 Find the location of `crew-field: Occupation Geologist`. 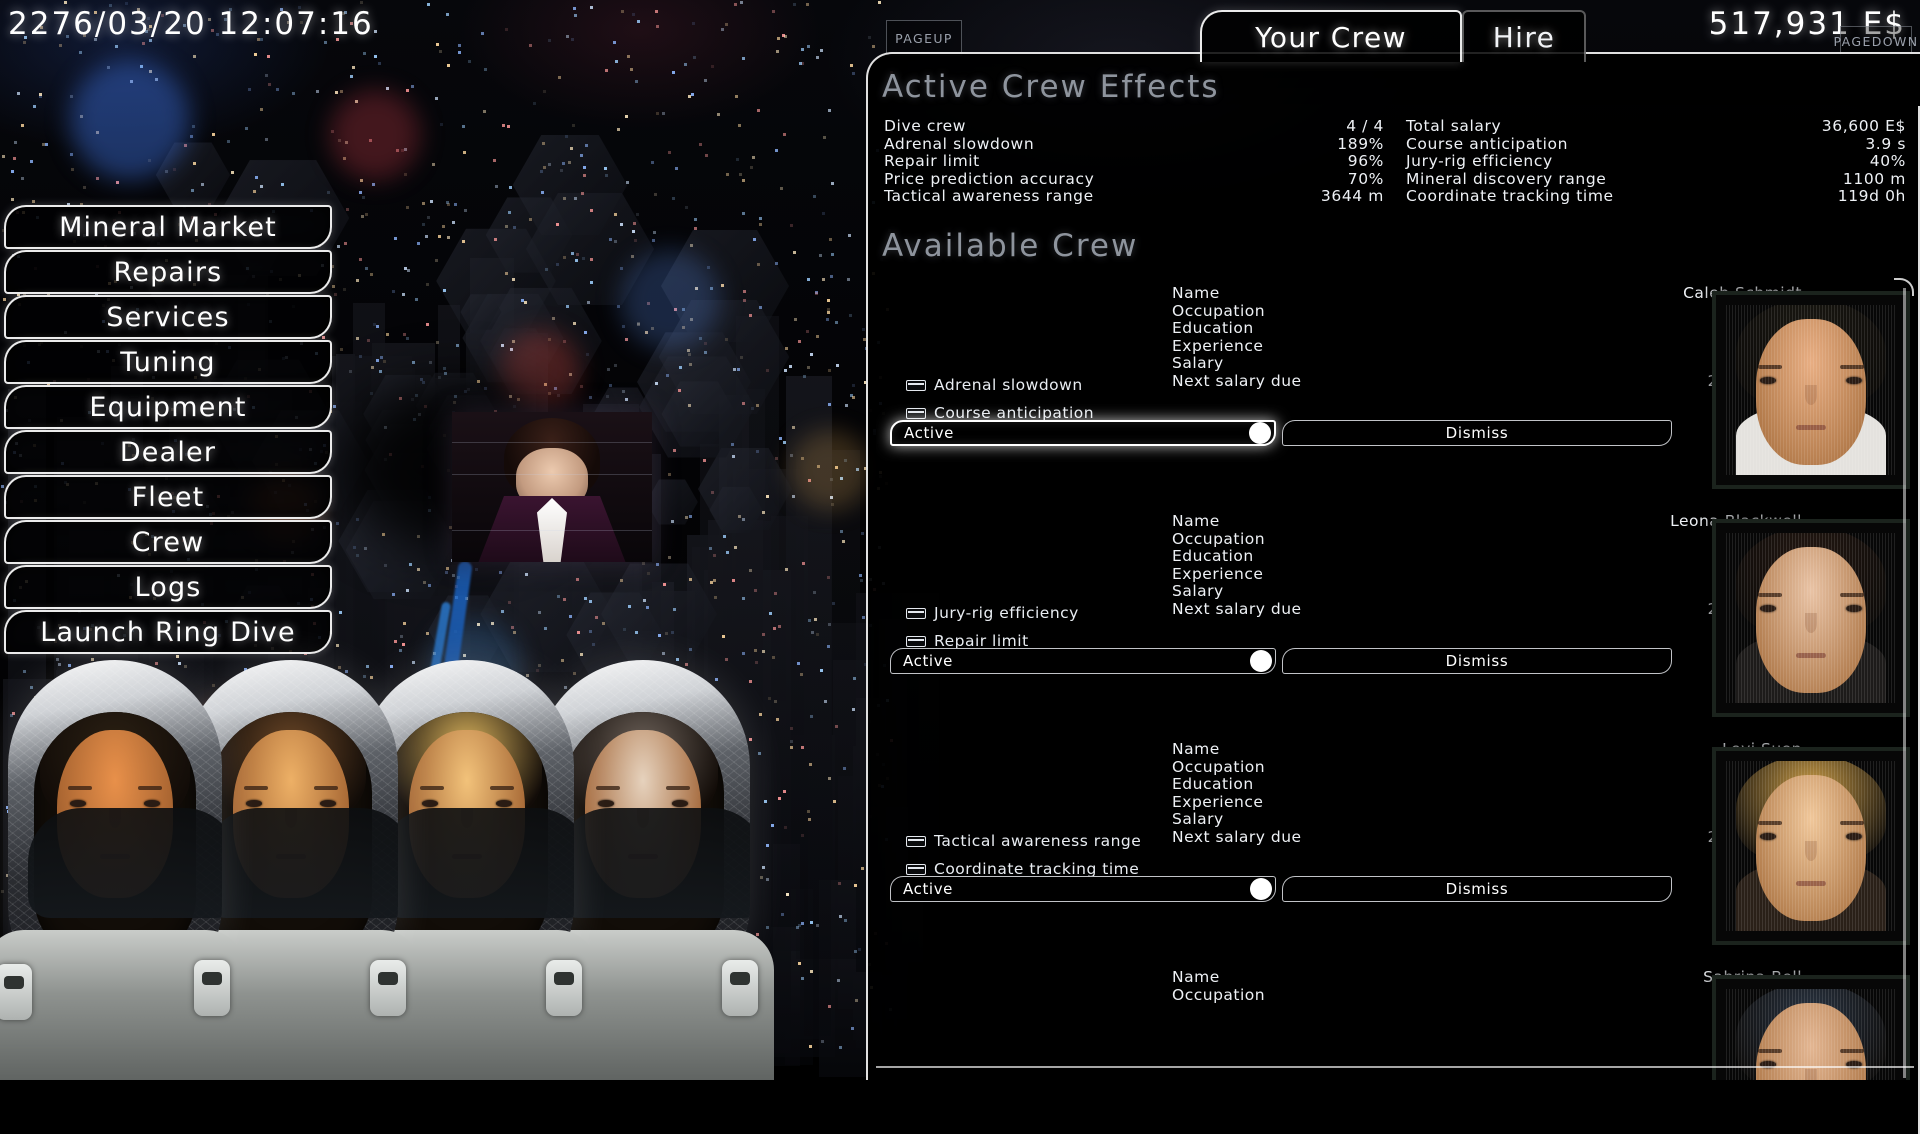

crew-field: Occupation Geologist is located at coordinates (1487, 996).